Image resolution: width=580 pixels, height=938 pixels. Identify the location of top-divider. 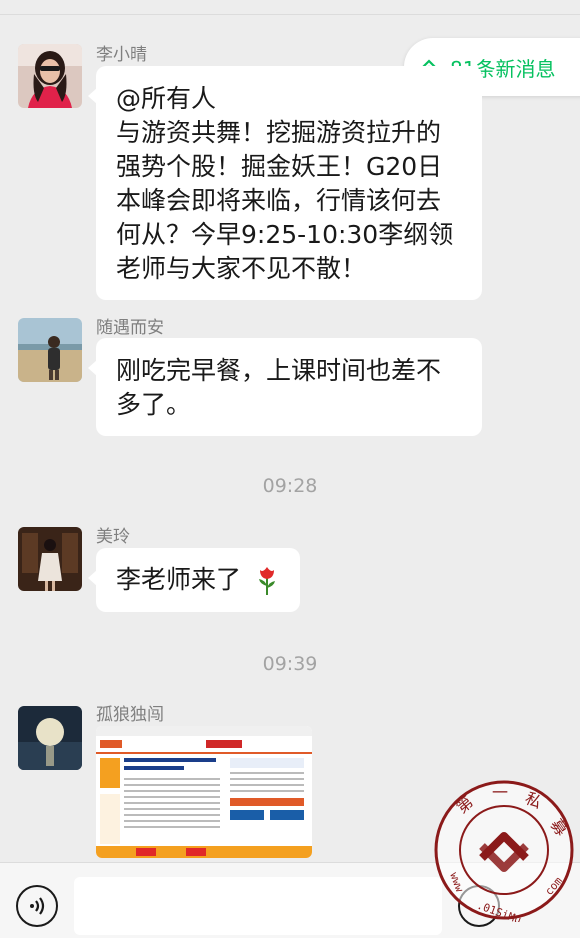
(290, 14).